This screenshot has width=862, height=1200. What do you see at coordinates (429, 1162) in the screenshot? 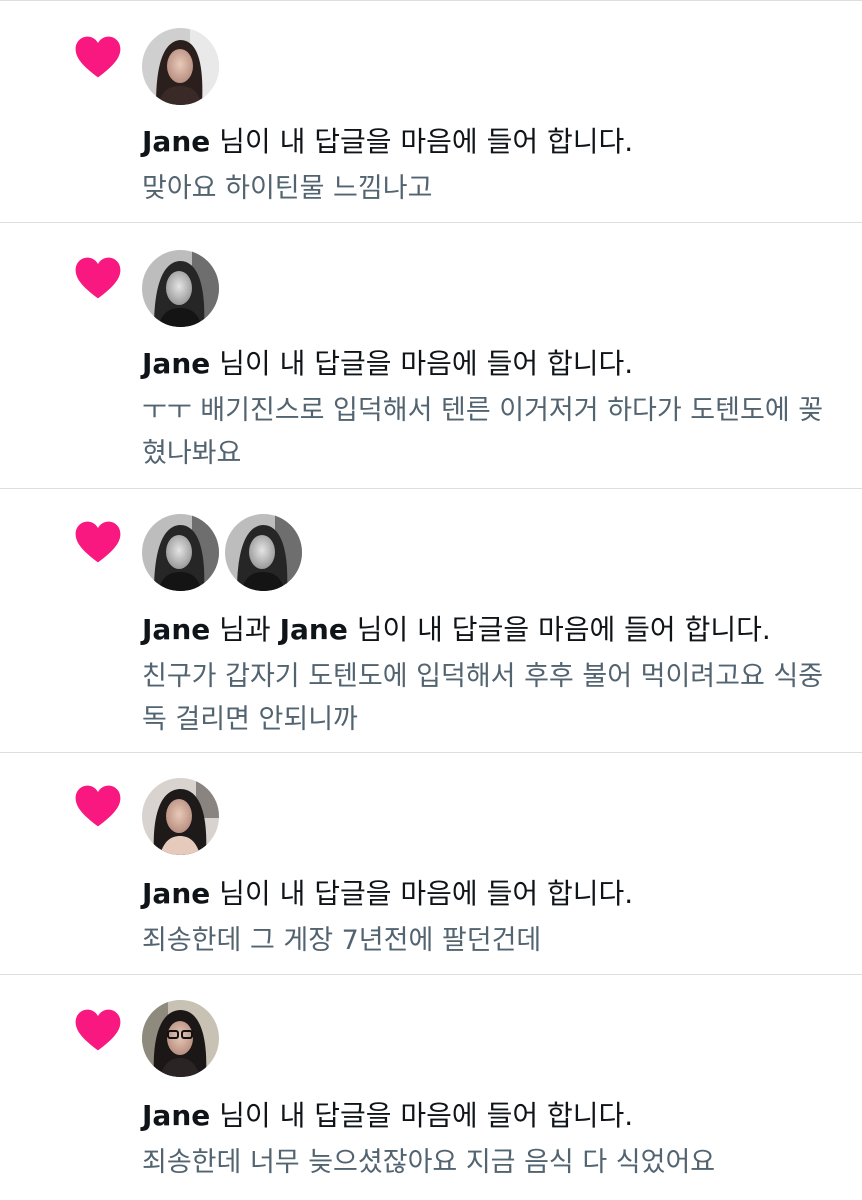
I see `reply-text: 죄송한데 너무 늦으셨잖아요 지금 음식 다 식었어요` at bounding box center [429, 1162].